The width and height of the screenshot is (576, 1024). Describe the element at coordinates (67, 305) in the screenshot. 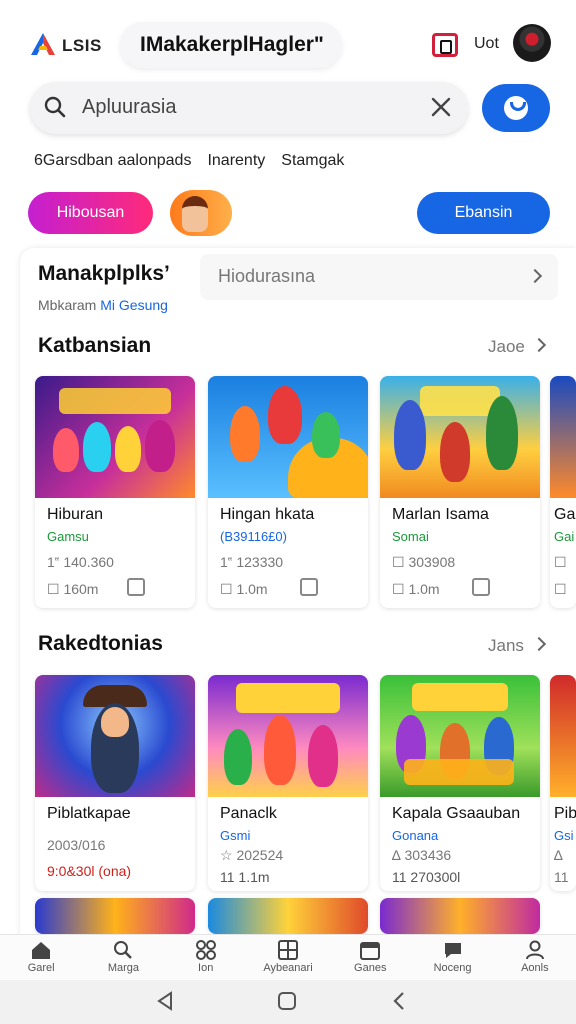

I see `market-subtitle-plain: Mbkaram` at that location.